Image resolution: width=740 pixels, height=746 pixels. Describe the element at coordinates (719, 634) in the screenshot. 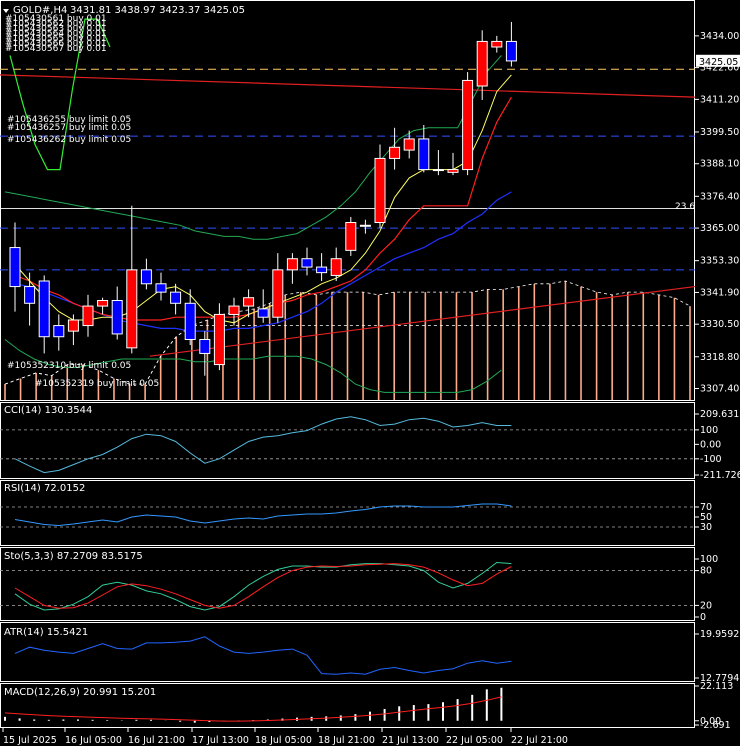

I see `axis-tick-label: 19.9592` at that location.